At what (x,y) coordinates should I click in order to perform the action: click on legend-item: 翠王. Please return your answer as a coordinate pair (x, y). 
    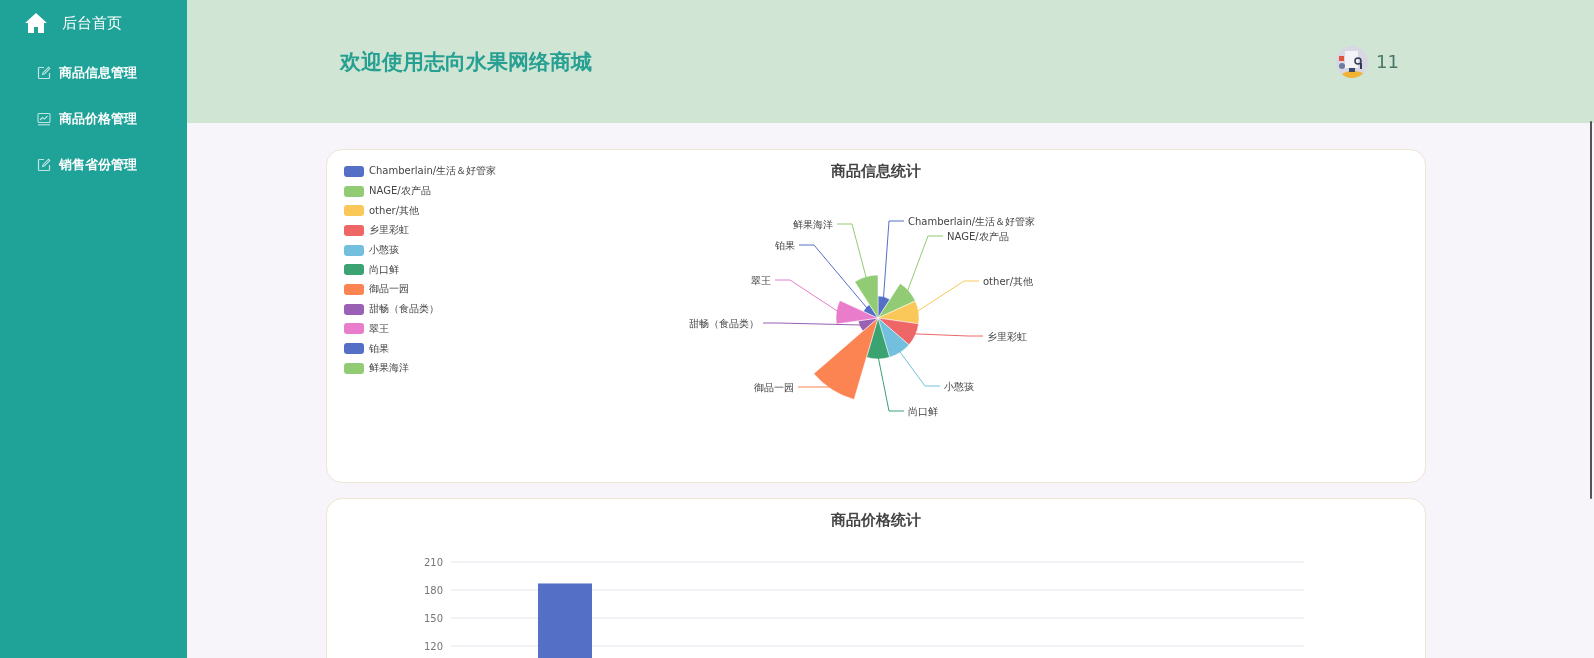
    Looking at the image, I should click on (420, 329).